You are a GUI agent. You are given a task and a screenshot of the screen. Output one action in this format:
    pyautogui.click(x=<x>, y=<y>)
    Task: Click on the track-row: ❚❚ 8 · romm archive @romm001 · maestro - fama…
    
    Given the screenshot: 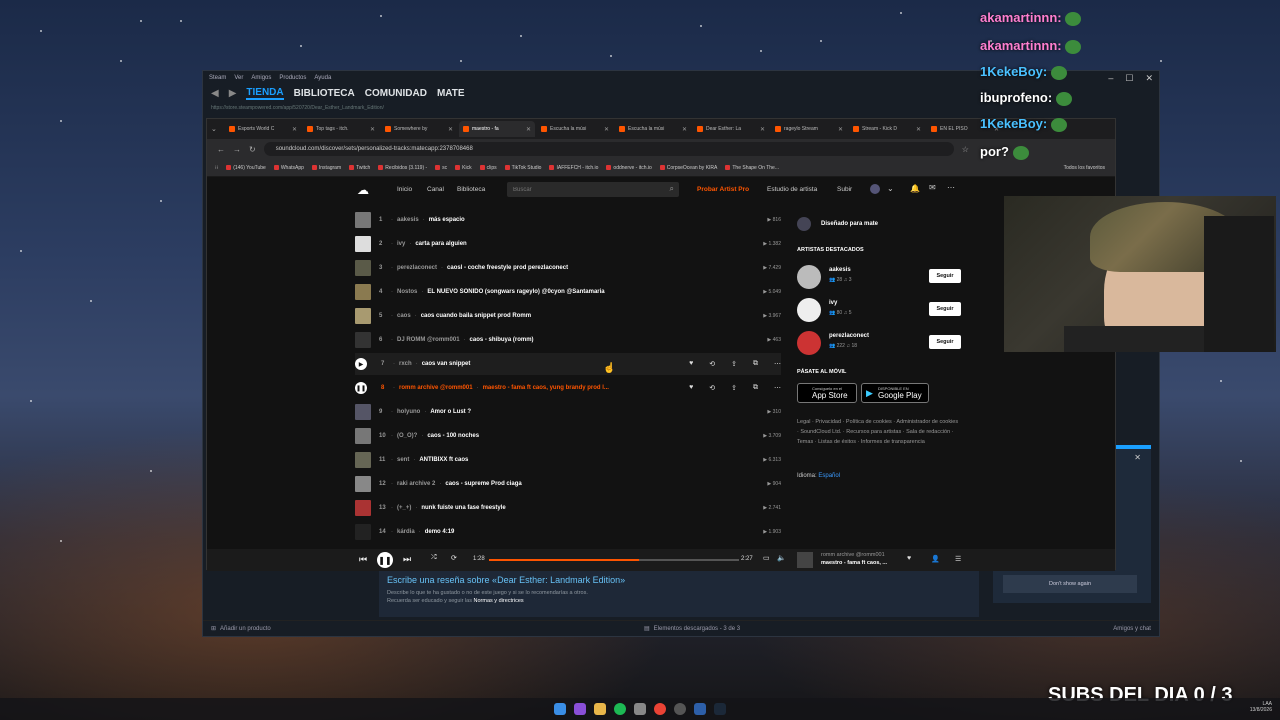 What is the action you would take?
    pyautogui.click(x=568, y=388)
    